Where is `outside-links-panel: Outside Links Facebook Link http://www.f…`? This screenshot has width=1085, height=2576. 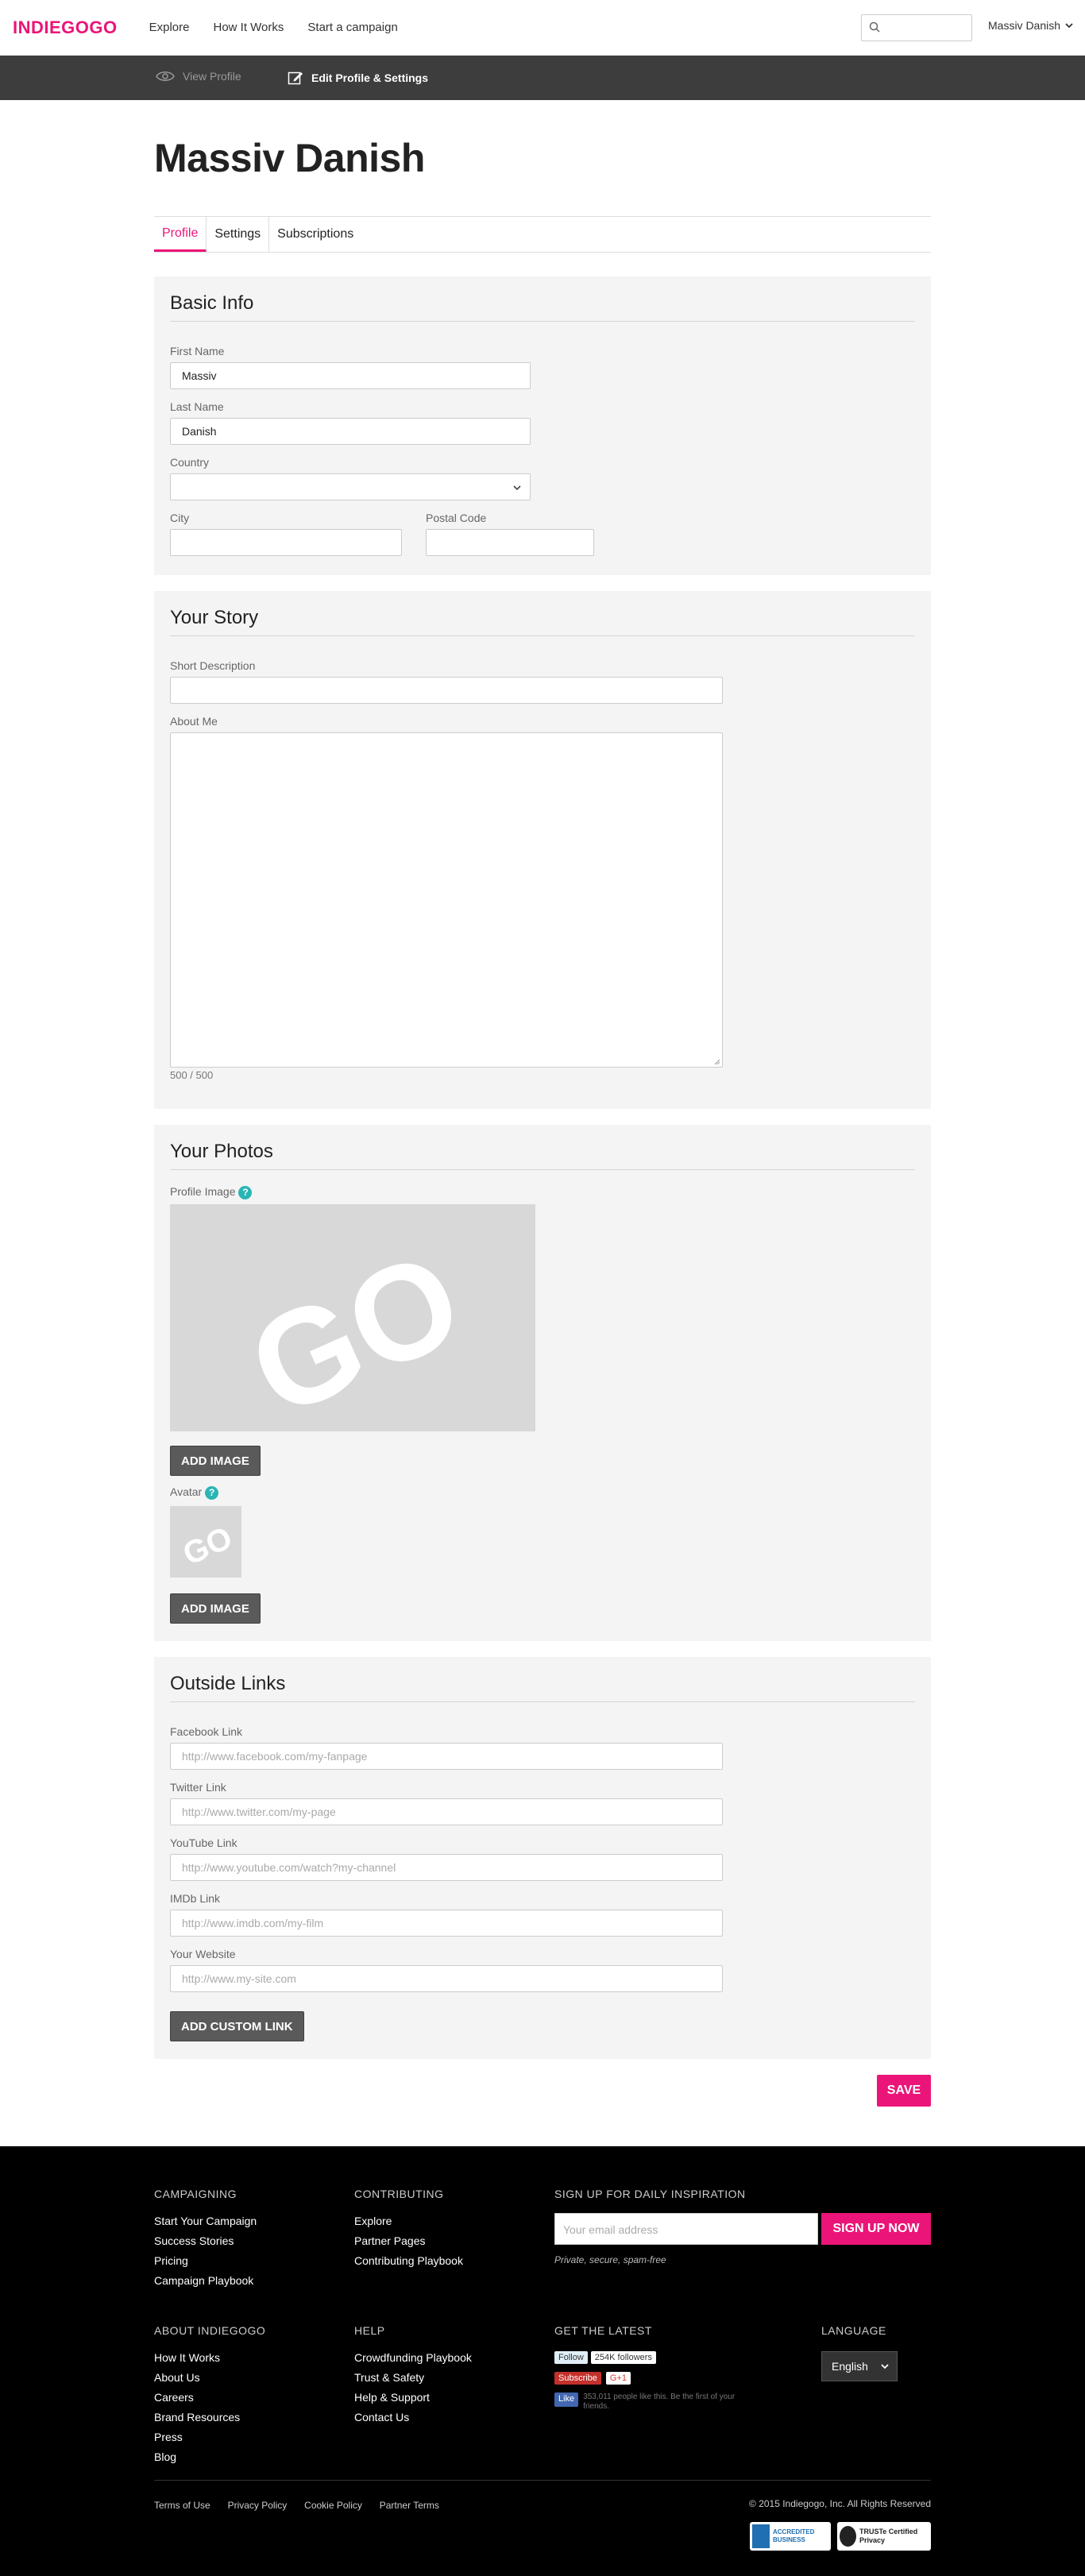
outside-links-panel: Outside Links Facebook Link http://www.f… is located at coordinates (542, 1858).